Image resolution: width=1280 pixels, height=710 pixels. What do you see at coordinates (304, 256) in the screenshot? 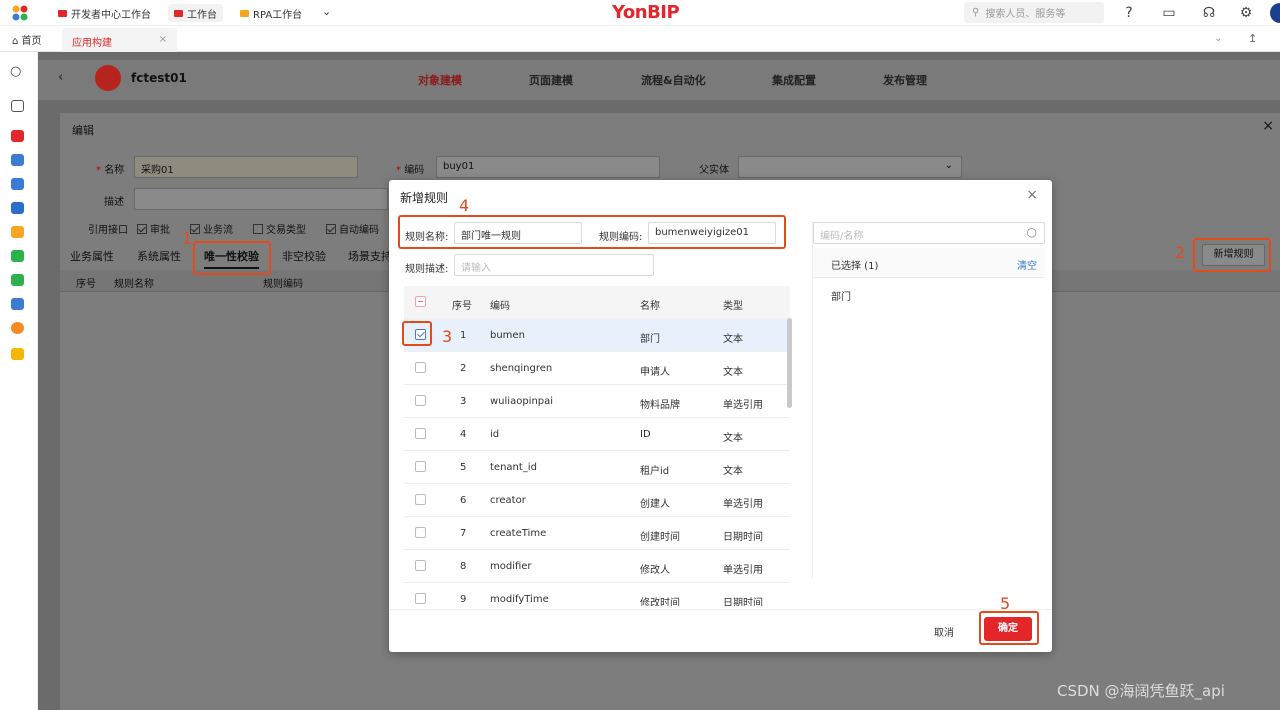
I see `tab-nonempty-check: 非空校验` at bounding box center [304, 256].